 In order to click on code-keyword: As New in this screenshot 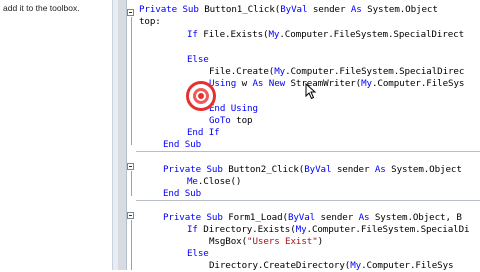, I will do `click(271, 83)`.